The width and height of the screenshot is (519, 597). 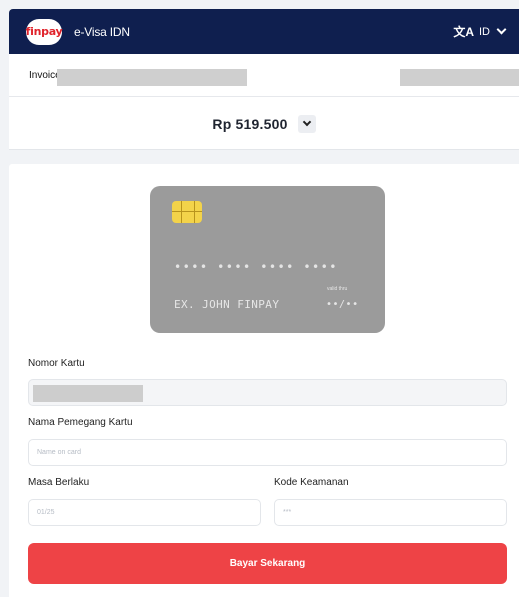 What do you see at coordinates (59, 482) in the screenshot?
I see `expiry-label: Masa Berlaku` at bounding box center [59, 482].